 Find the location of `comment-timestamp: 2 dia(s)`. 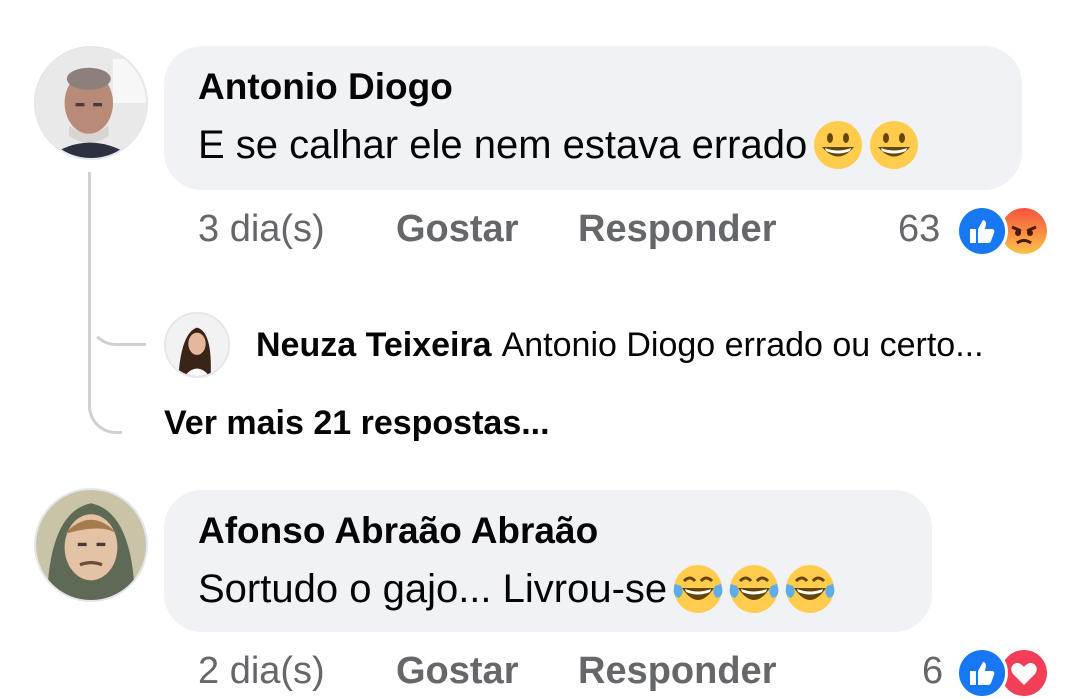

comment-timestamp: 2 dia(s) is located at coordinates (261, 671).